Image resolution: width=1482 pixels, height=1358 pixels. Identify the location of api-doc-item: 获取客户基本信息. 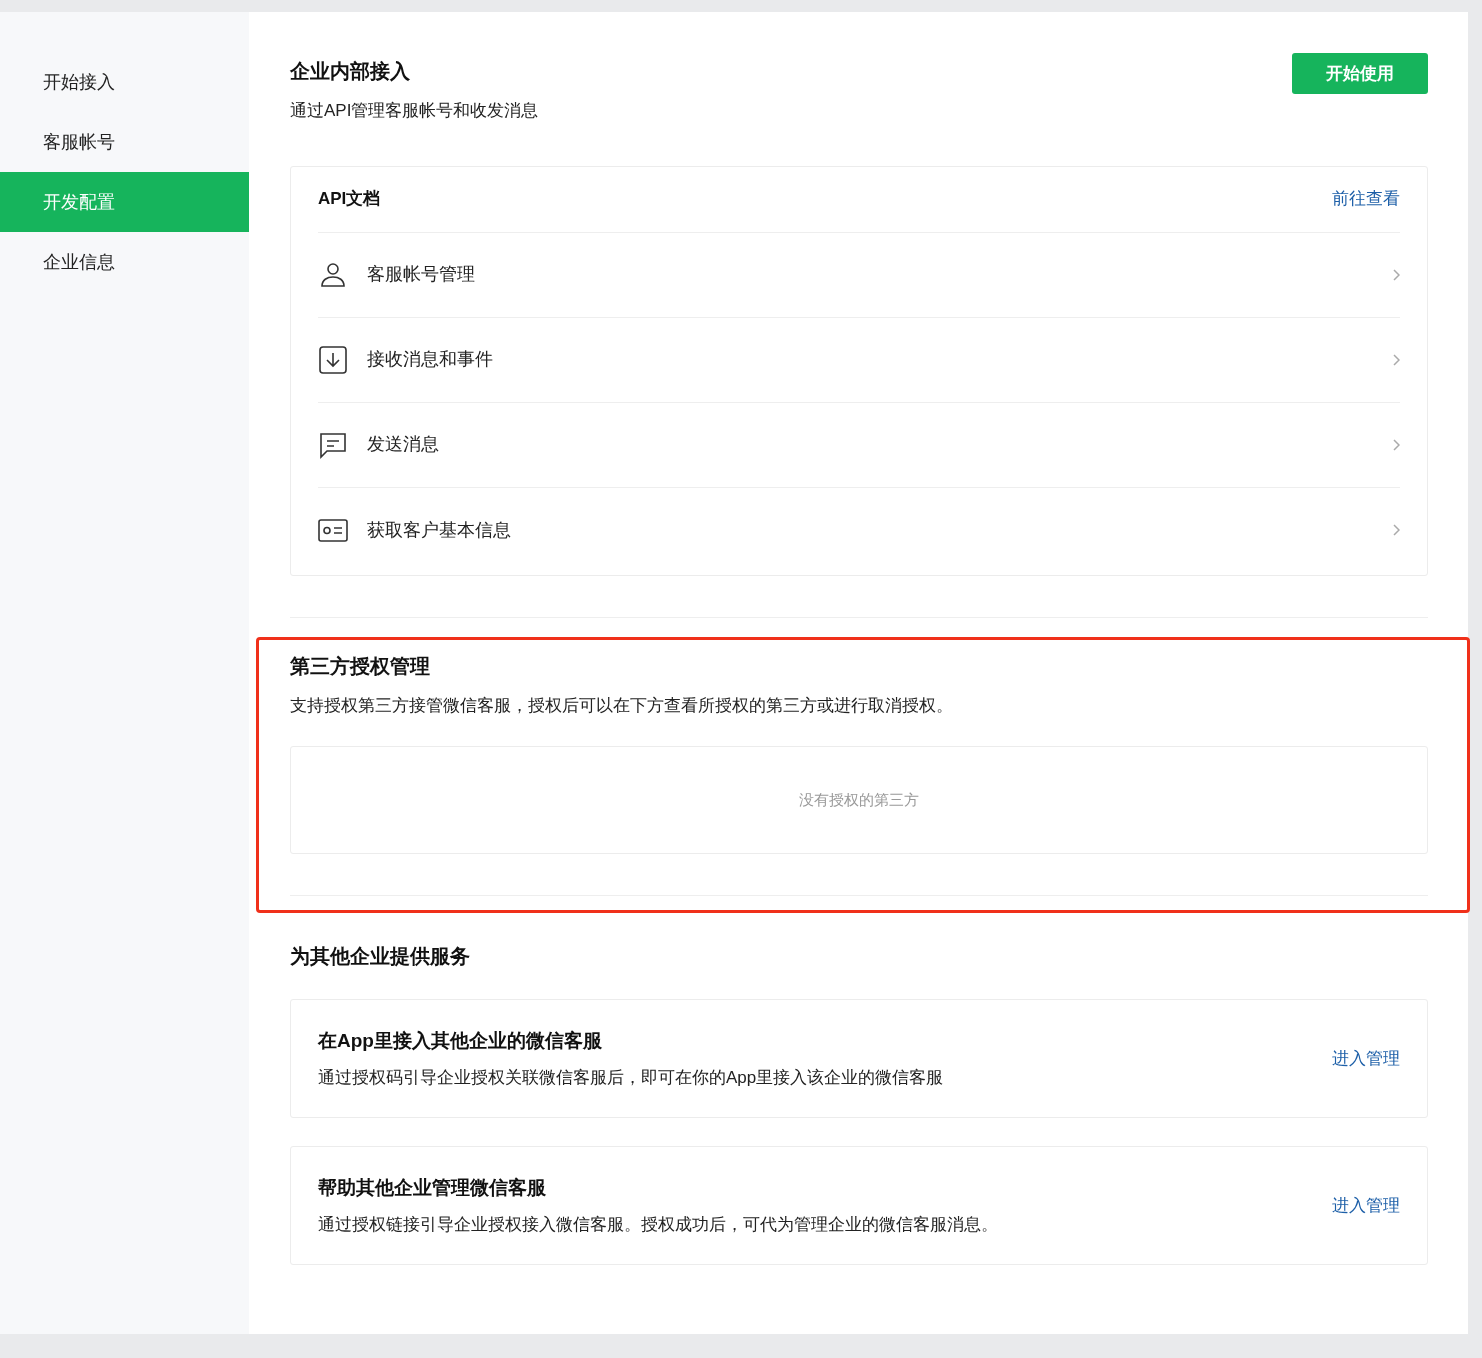
(870, 530).